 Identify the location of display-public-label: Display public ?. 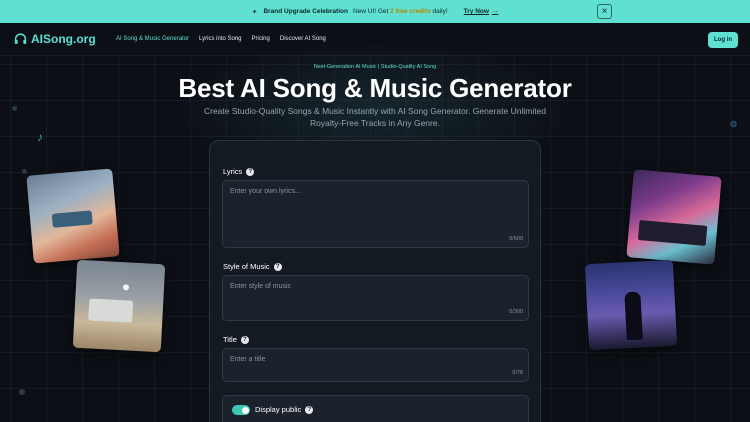
(284, 409).